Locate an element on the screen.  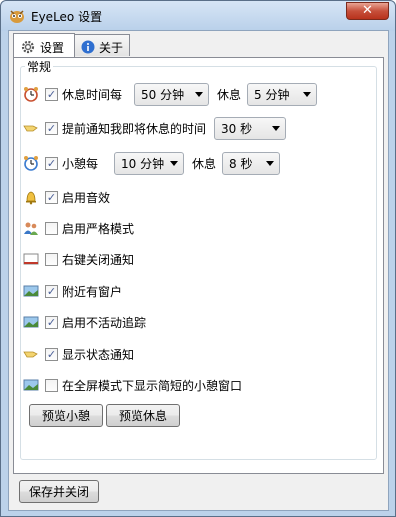
preview-break-button: 预览休息 is located at coordinates (143, 415).